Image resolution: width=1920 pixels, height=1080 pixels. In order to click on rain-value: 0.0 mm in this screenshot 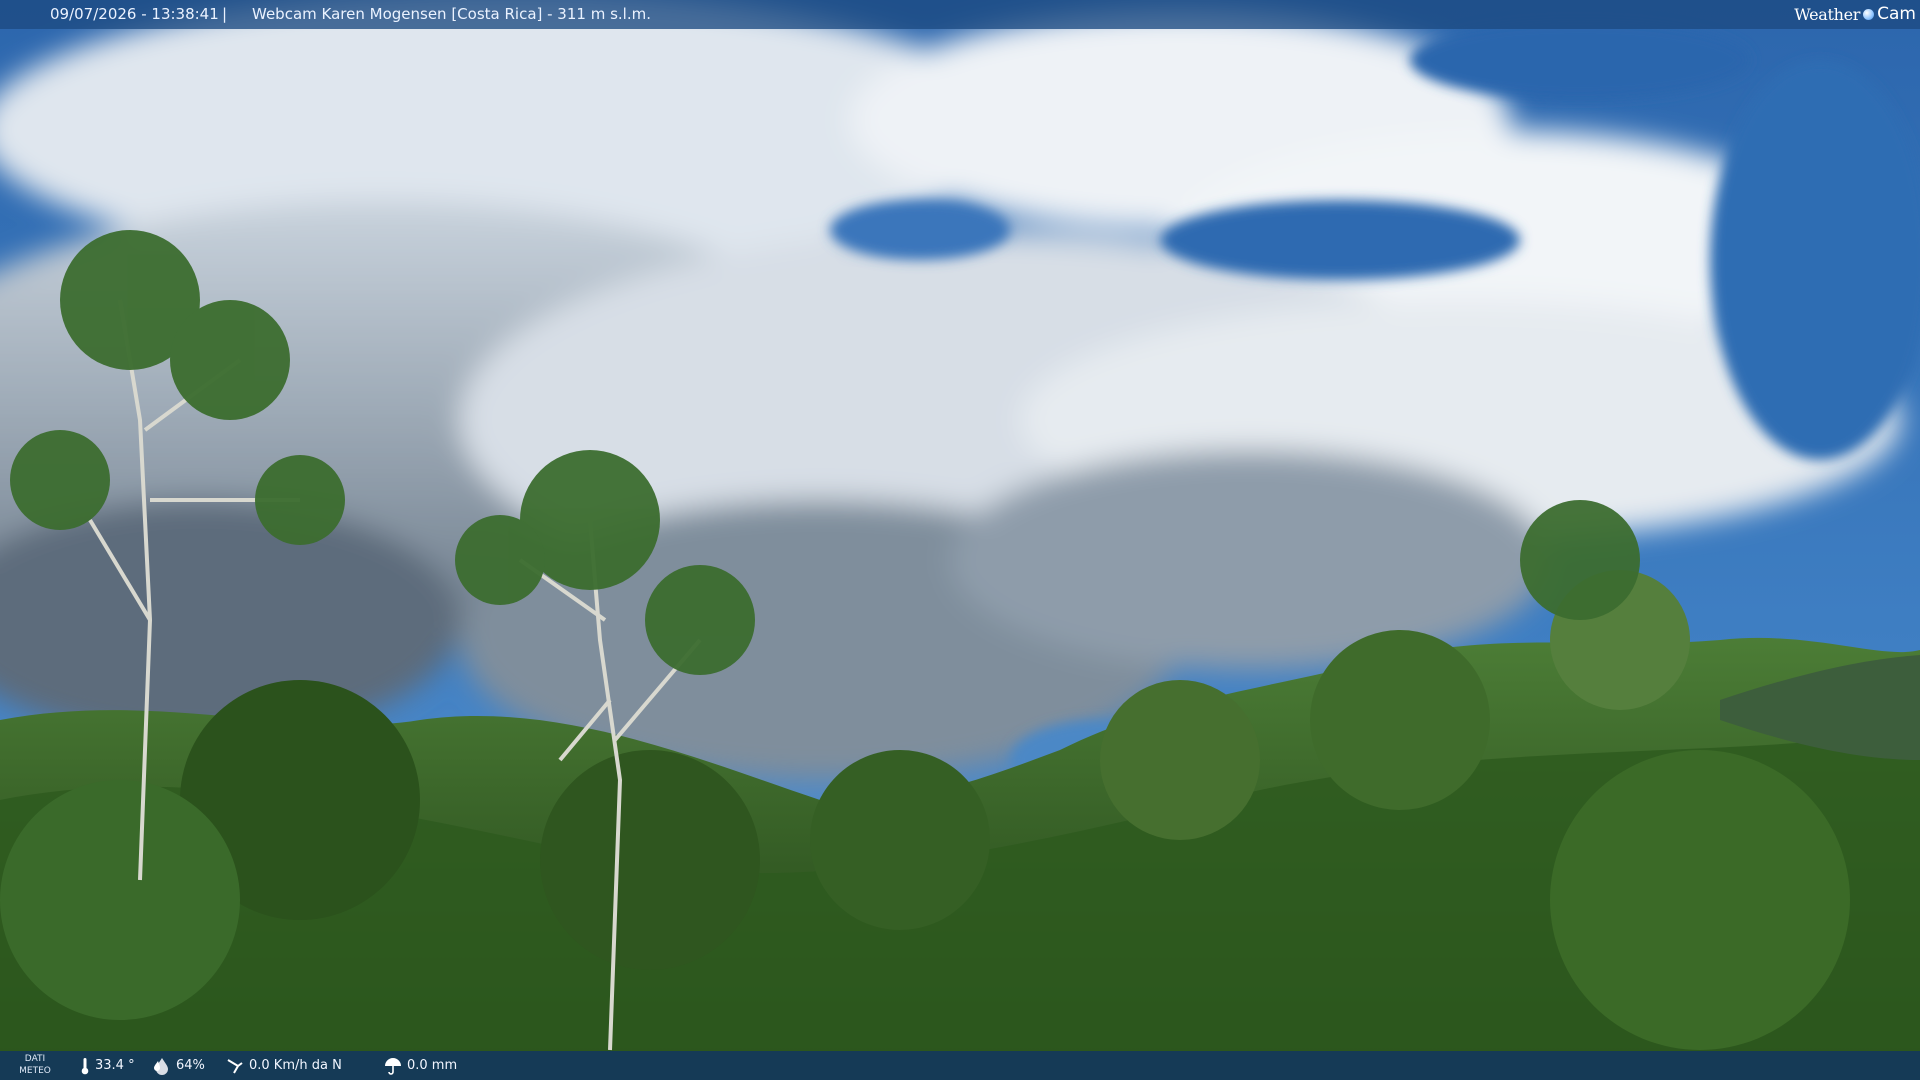, I will do `click(432, 1065)`.